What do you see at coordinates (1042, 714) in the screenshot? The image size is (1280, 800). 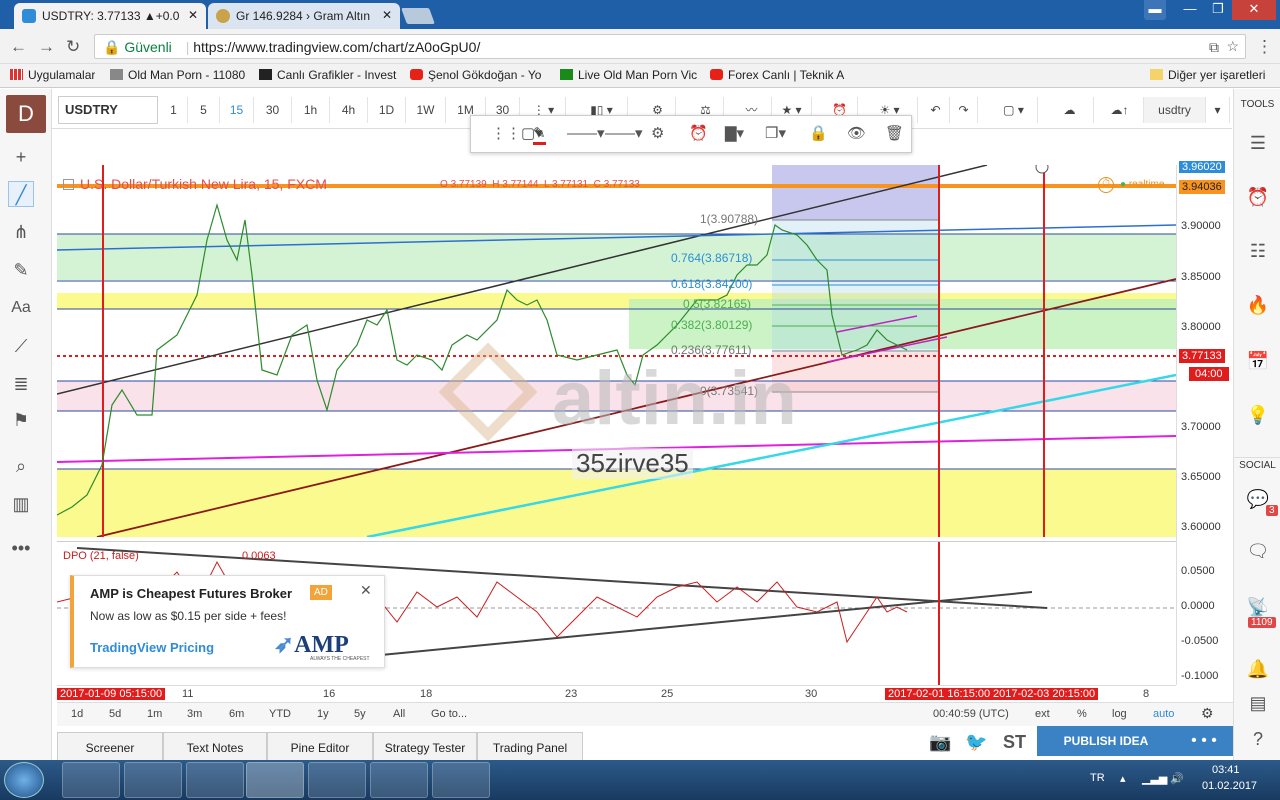 I see `ext-toggle: ext` at bounding box center [1042, 714].